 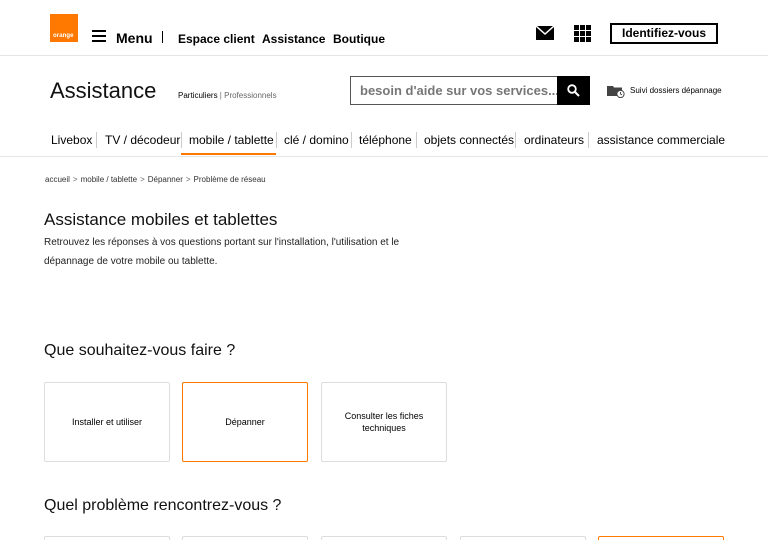 What do you see at coordinates (359, 39) in the screenshot?
I see `boutique-link: Boutique` at bounding box center [359, 39].